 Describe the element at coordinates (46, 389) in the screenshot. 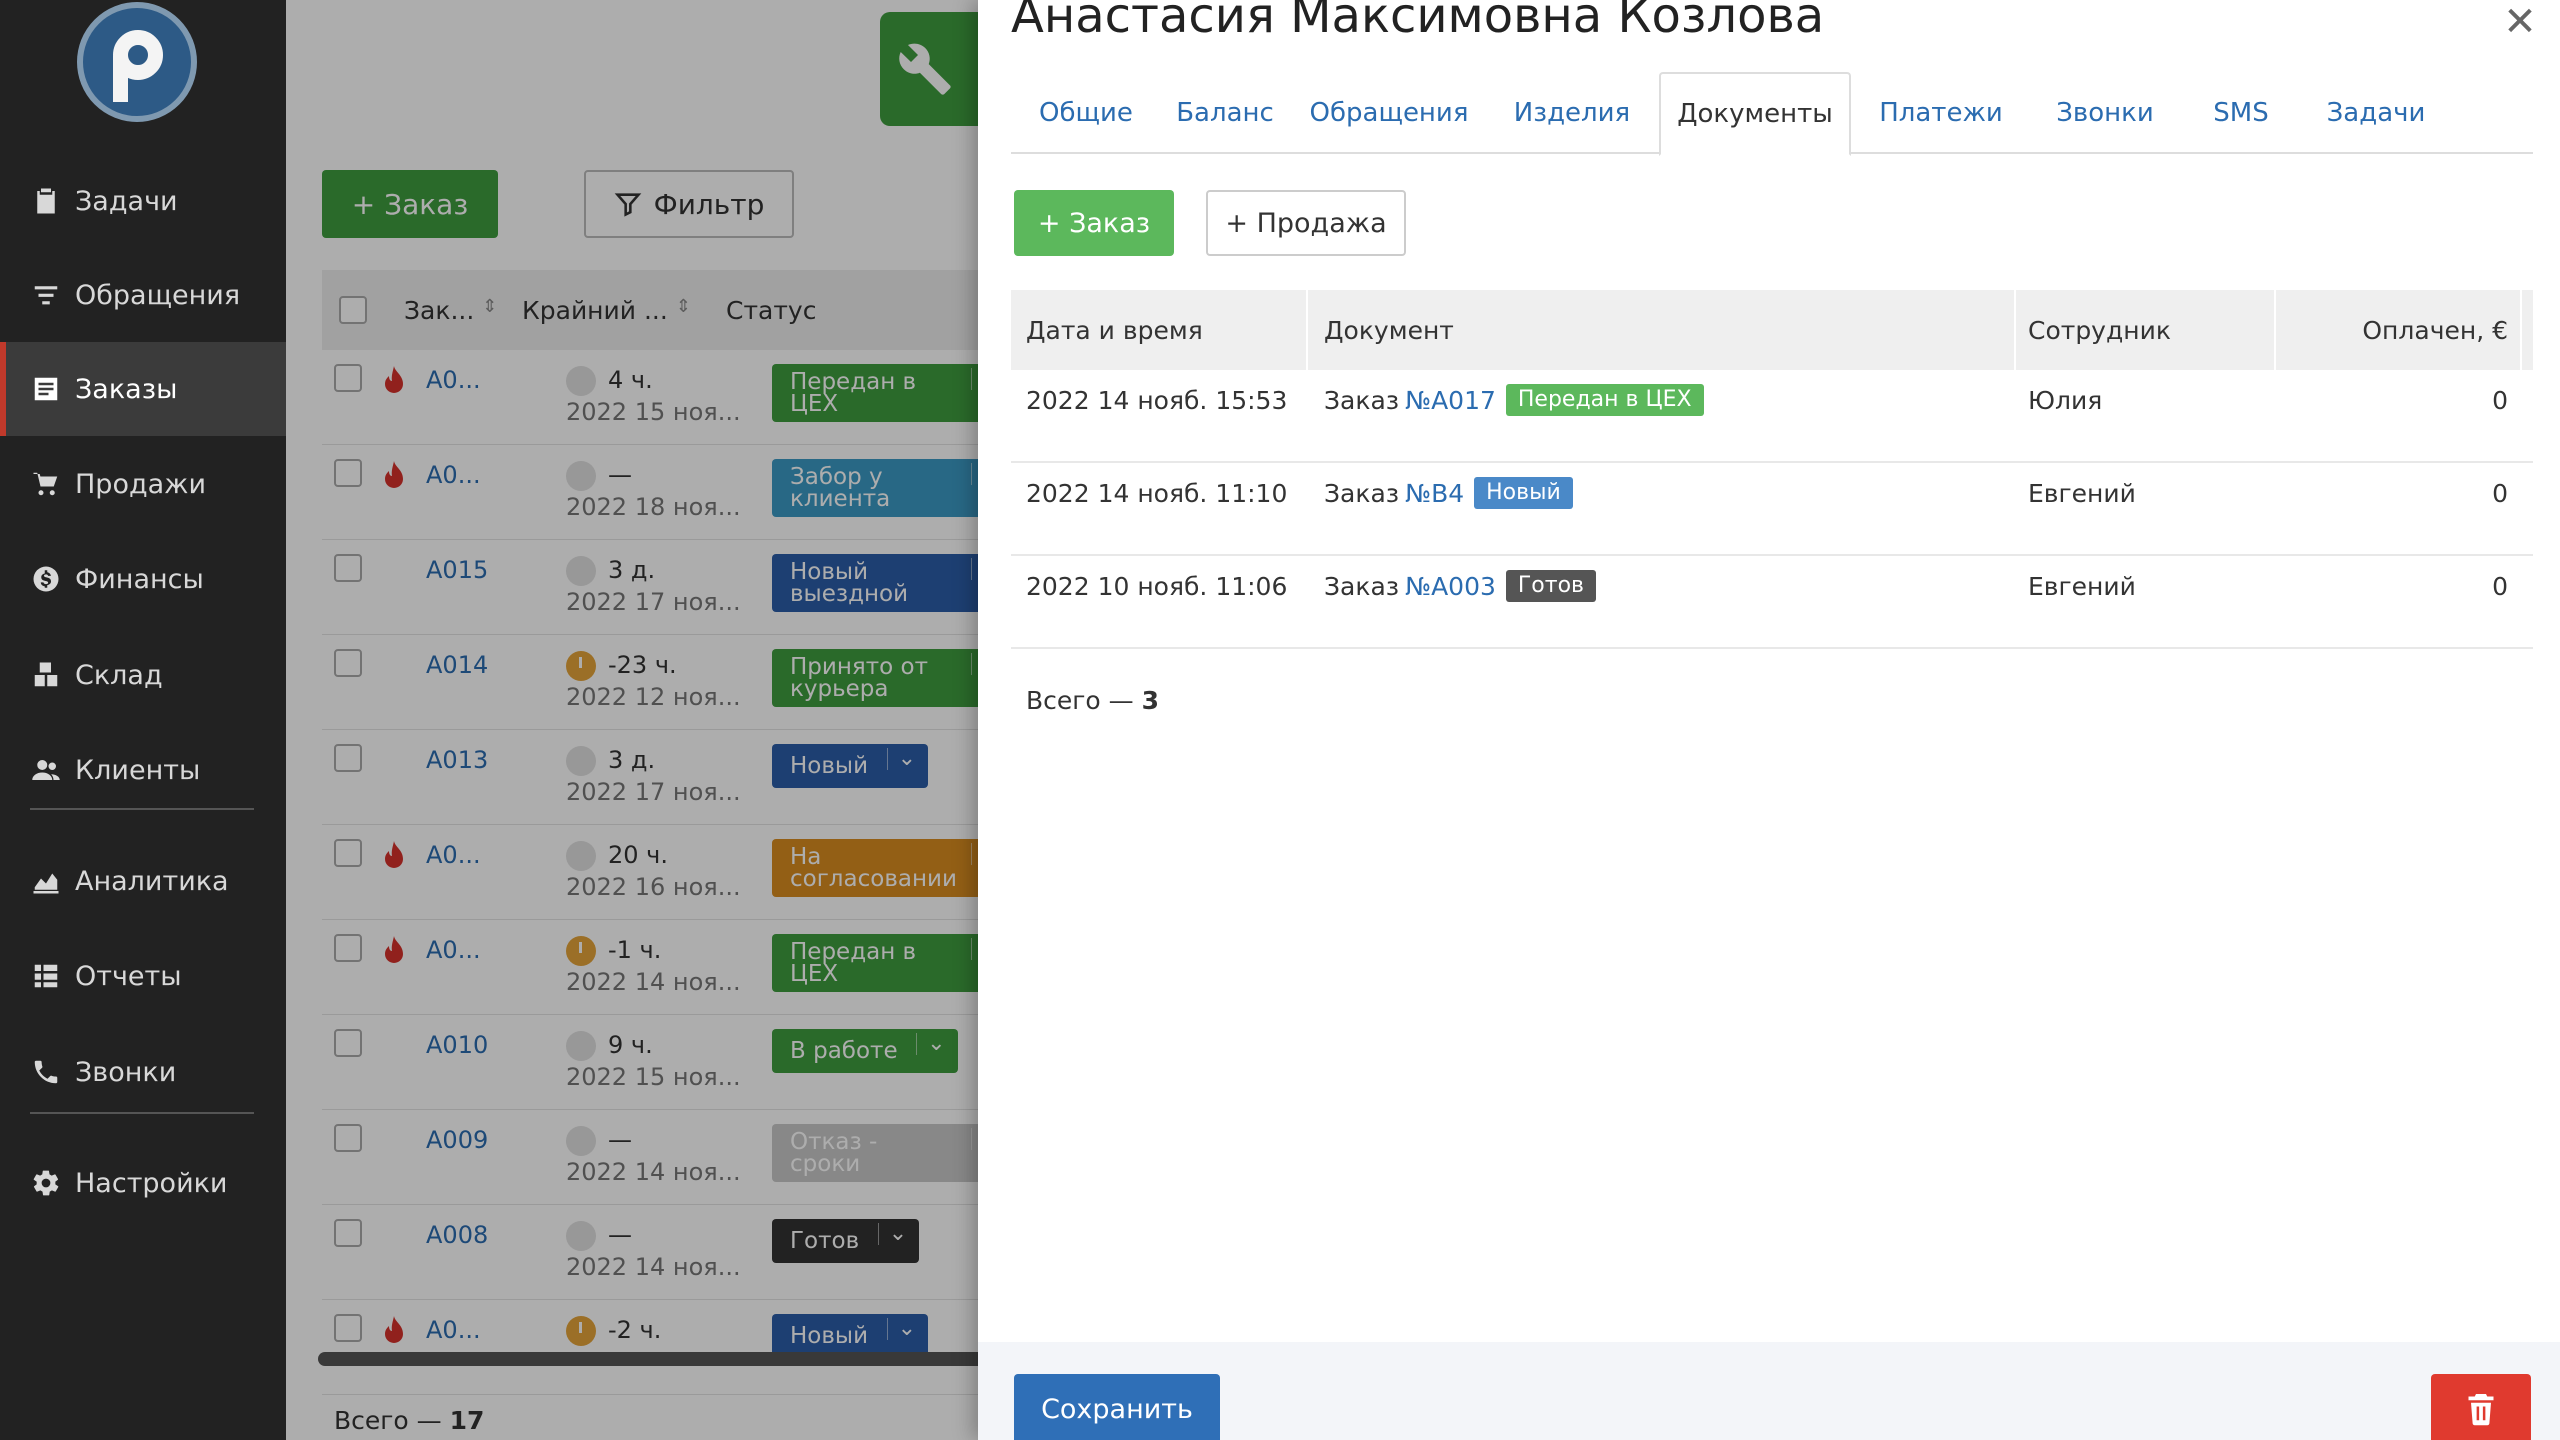

I see `list-icon` at that location.